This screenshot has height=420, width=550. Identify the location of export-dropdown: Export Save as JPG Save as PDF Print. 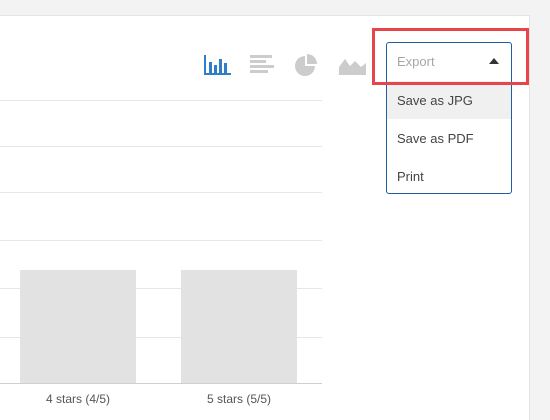
(449, 118).